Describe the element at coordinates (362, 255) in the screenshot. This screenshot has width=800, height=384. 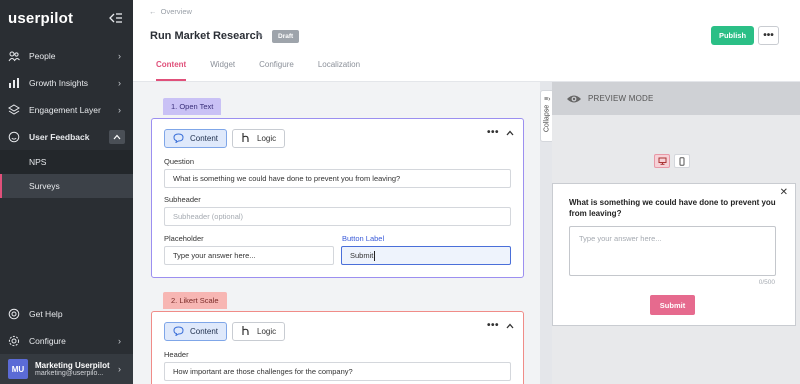
I see `button-label-value: Submit` at that location.